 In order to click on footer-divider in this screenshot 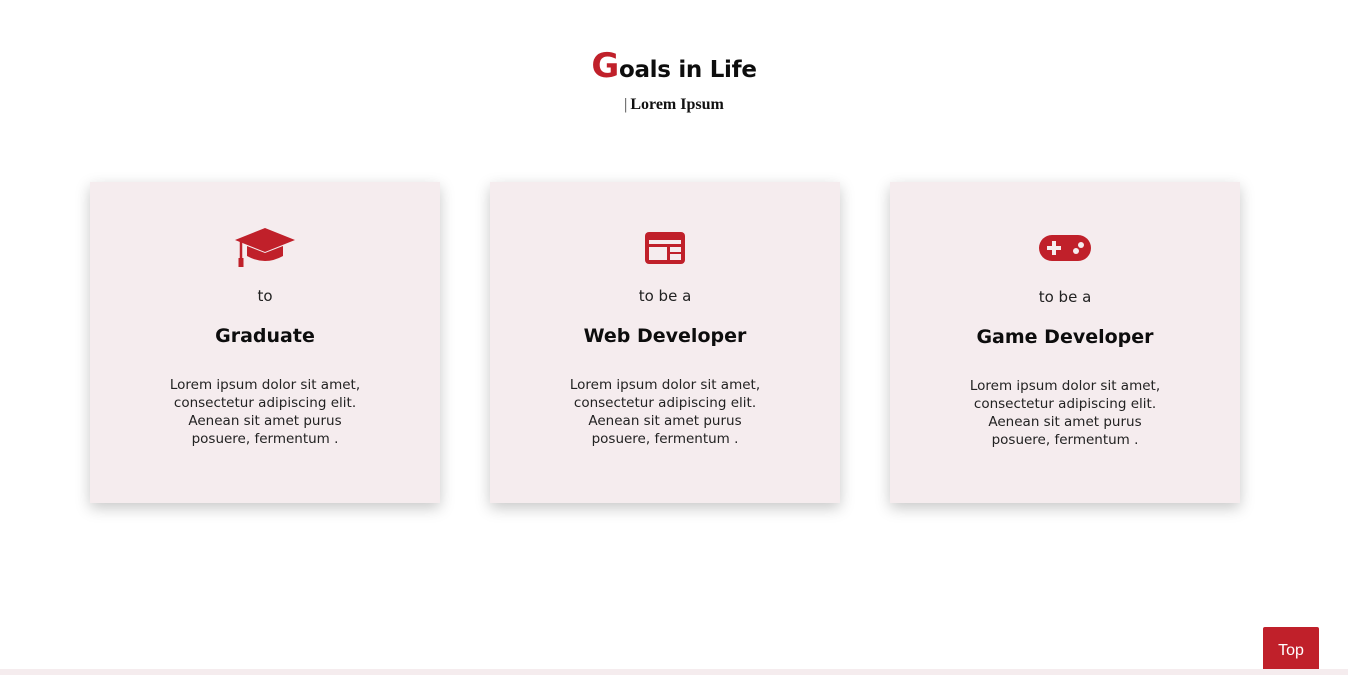, I will do `click(674, 672)`.